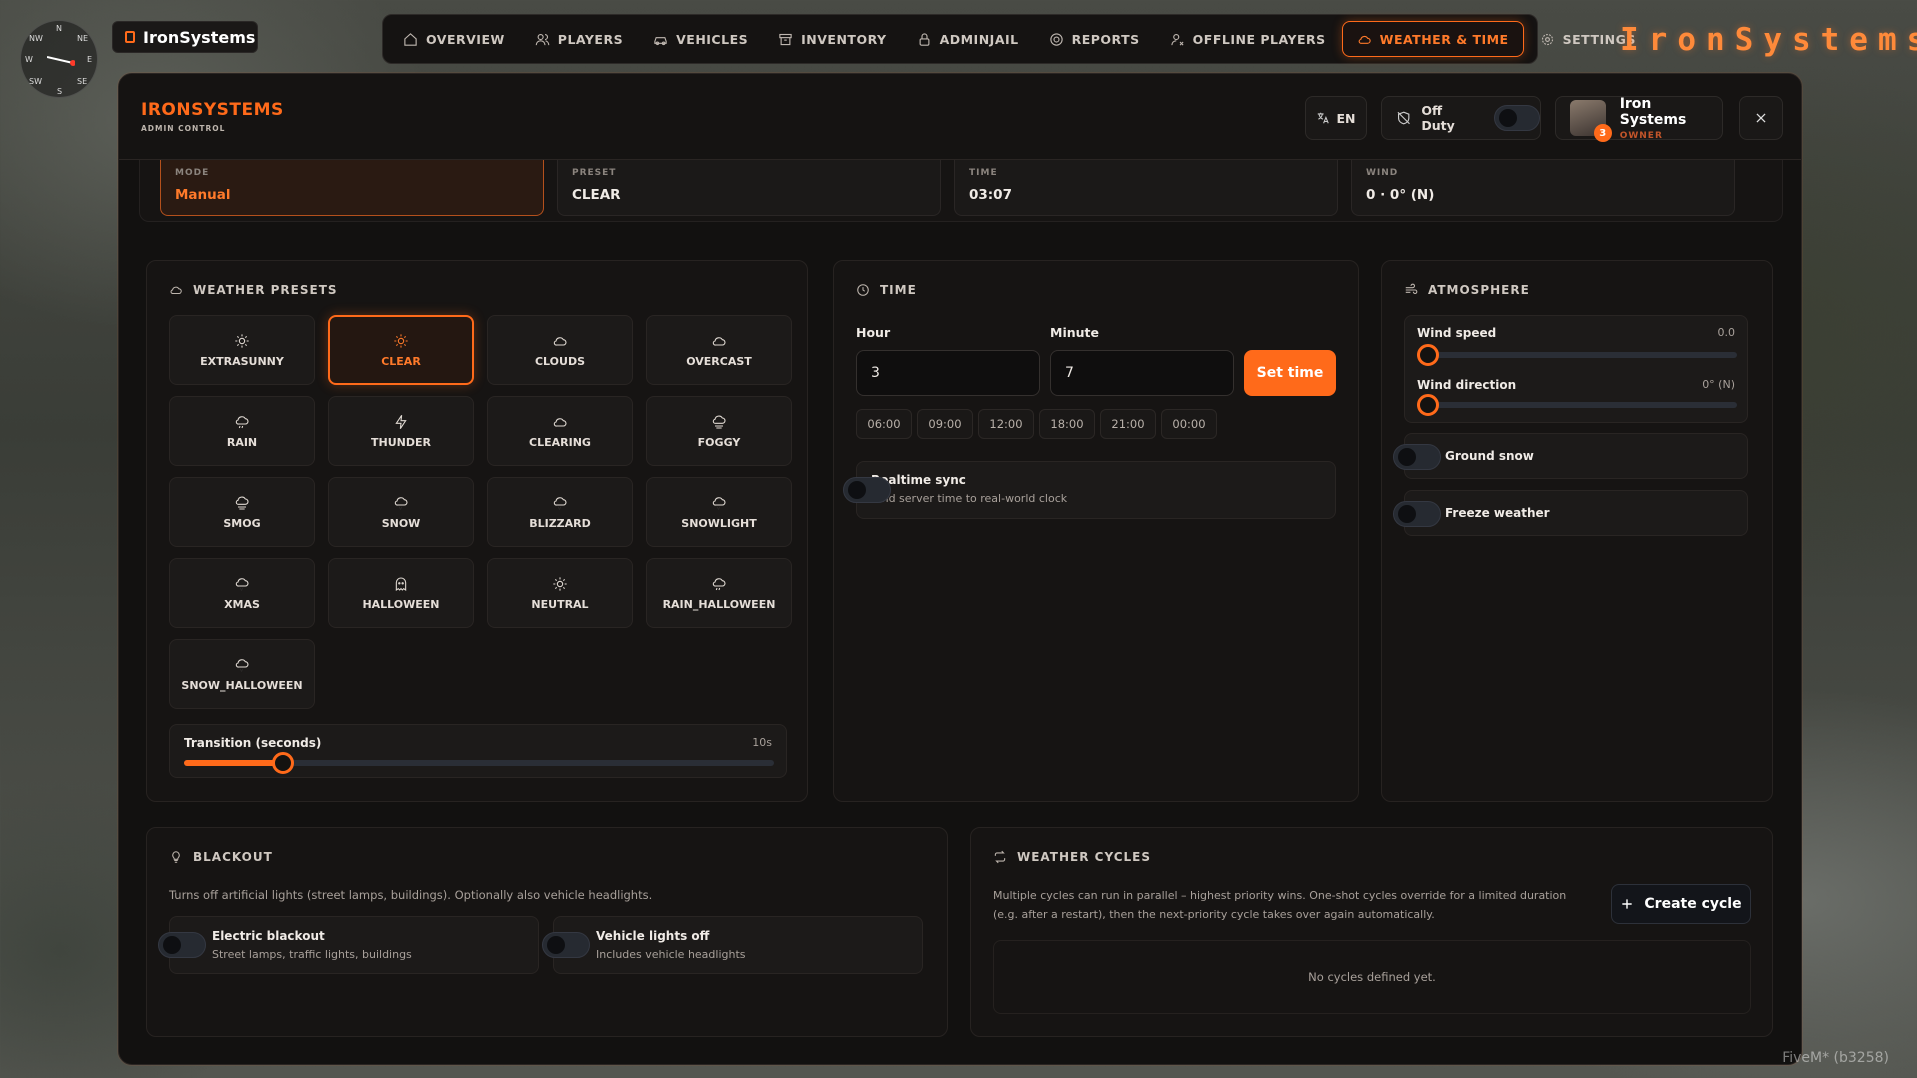 This screenshot has width=1917, height=1078. Describe the element at coordinates (1336, 118) in the screenshot. I see `language-button: EN` at that location.